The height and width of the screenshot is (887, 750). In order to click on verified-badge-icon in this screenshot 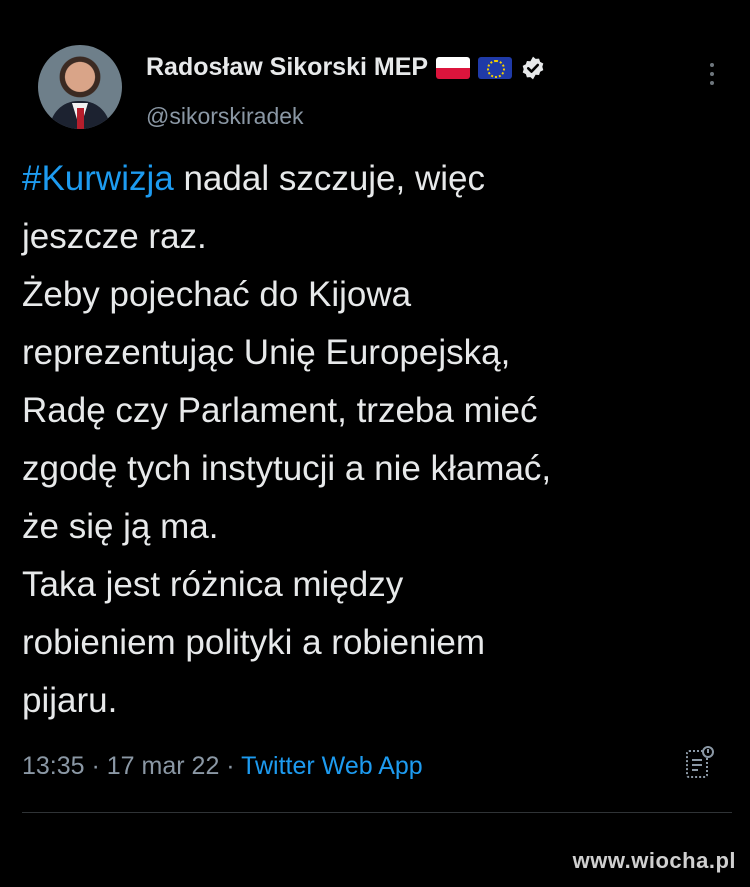, I will do `click(533, 67)`.